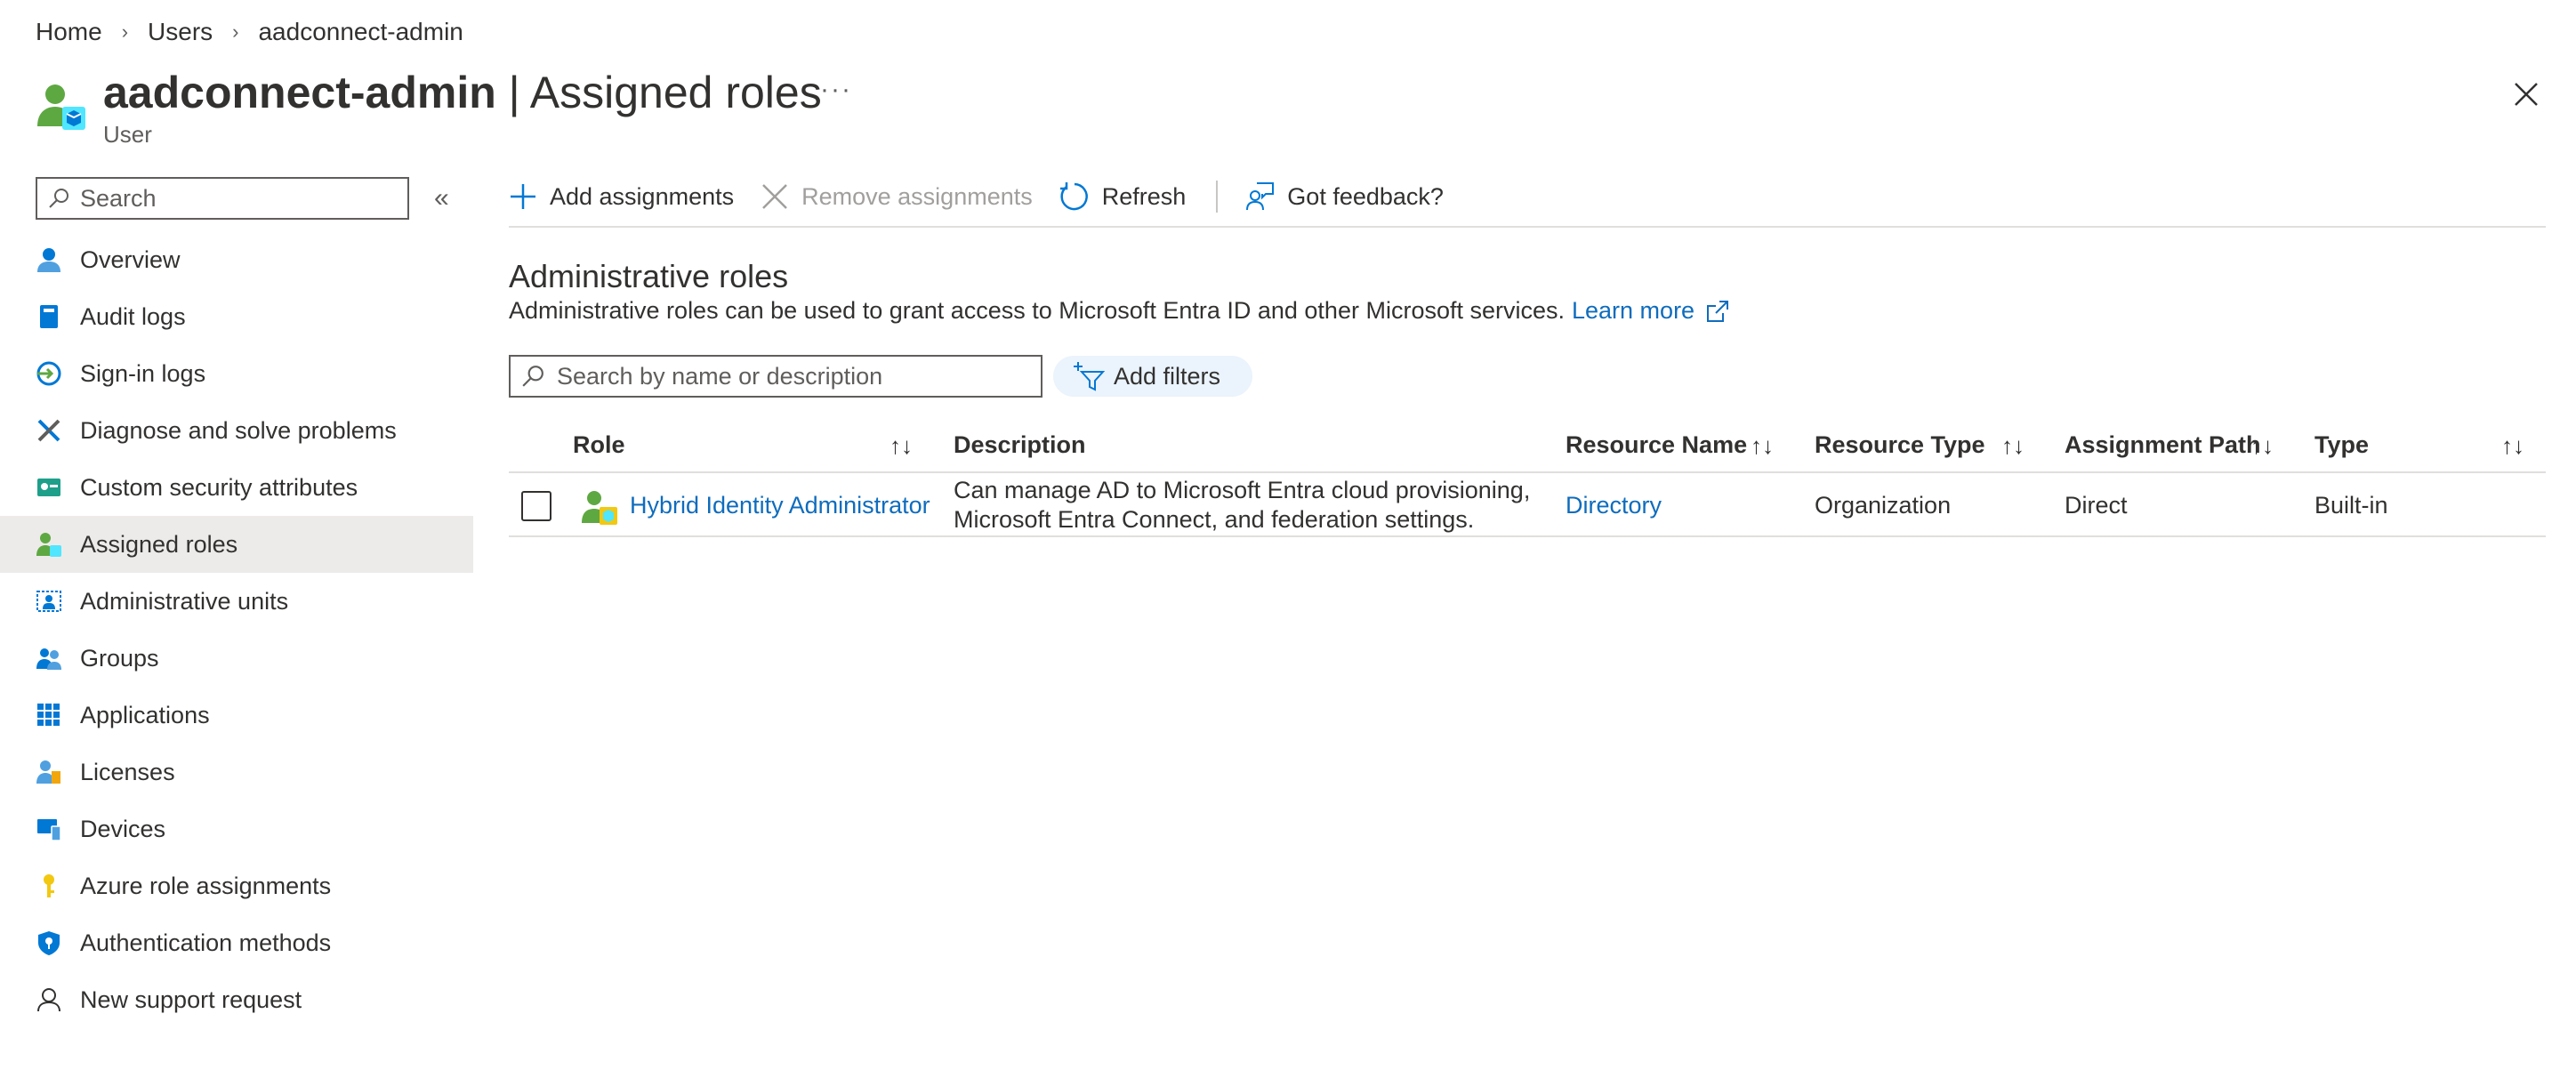 Image resolution: width=2576 pixels, height=1078 pixels. I want to click on add-assignments-button: Add assignments, so click(621, 196).